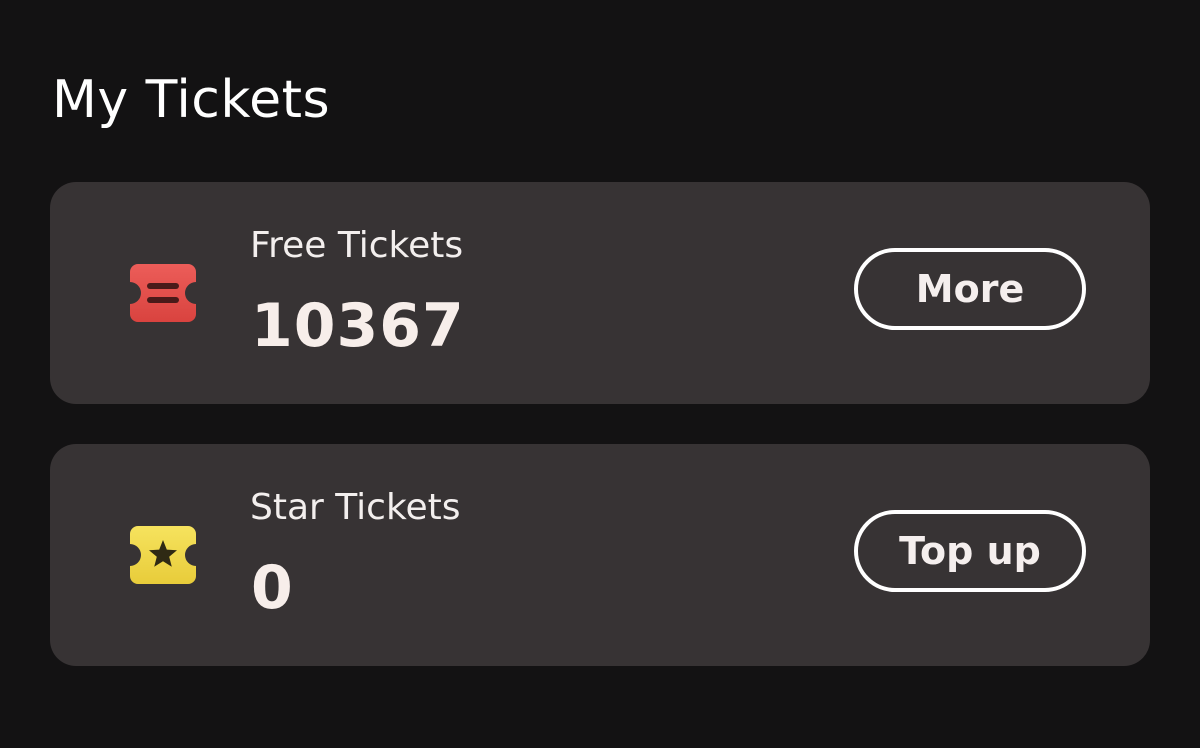 The width and height of the screenshot is (1200, 748). Describe the element at coordinates (357, 245) in the screenshot. I see `free-tickets-label: Free Tickets` at that location.